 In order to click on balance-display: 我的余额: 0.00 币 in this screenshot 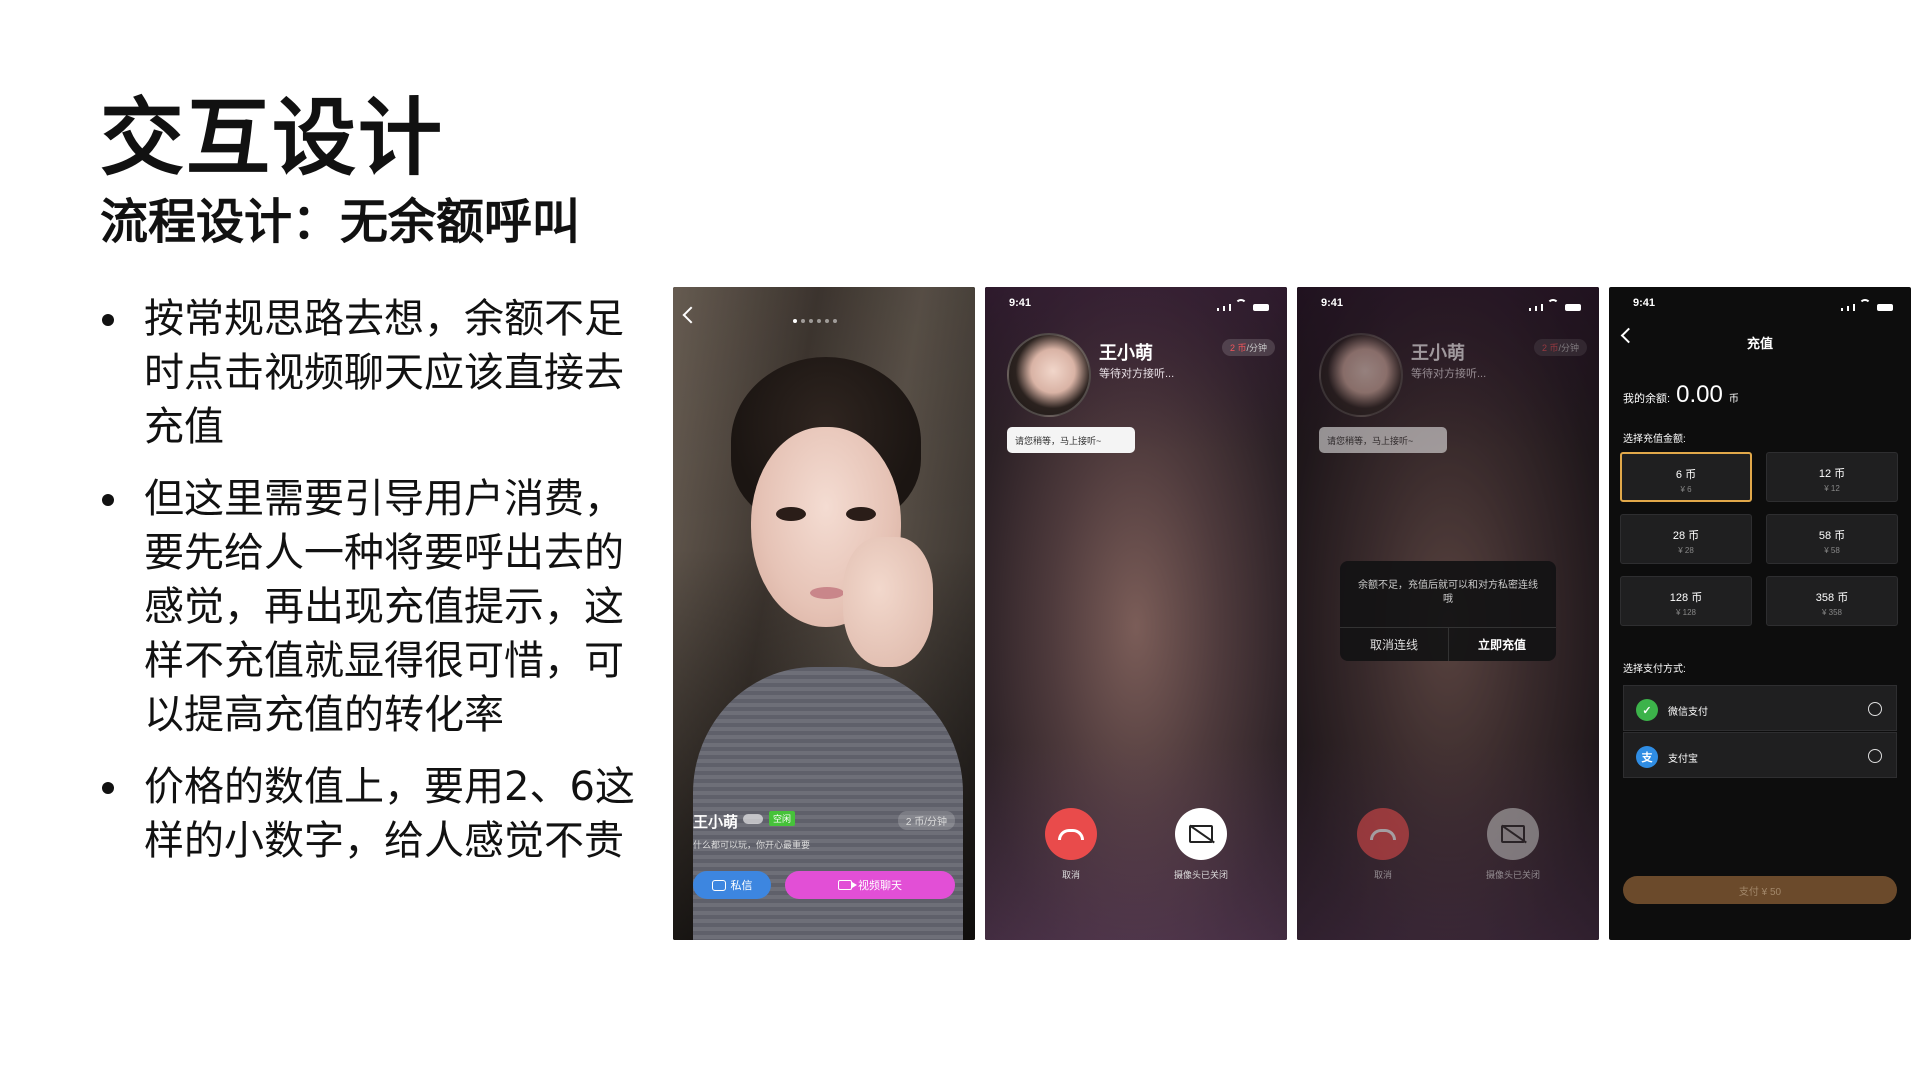, I will do `click(1681, 395)`.